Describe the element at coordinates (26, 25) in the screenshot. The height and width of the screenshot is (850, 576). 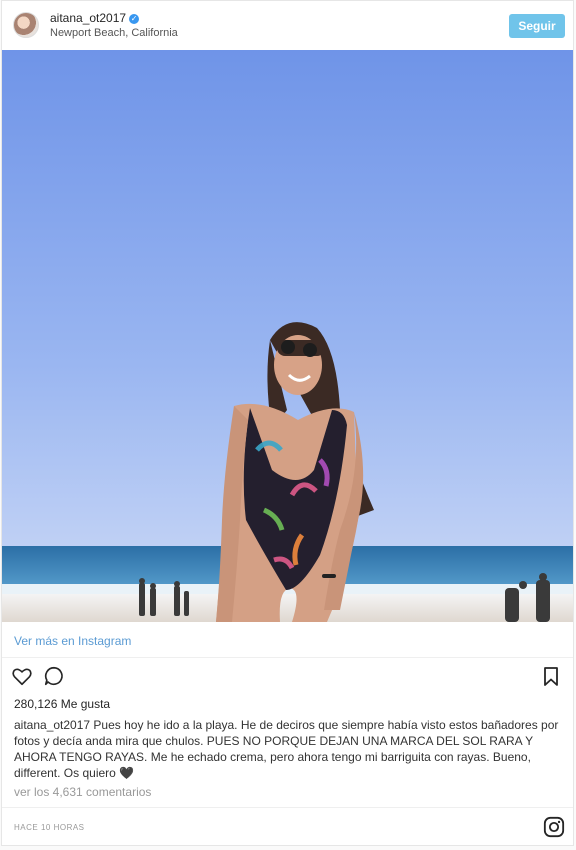
I see `avatar` at that location.